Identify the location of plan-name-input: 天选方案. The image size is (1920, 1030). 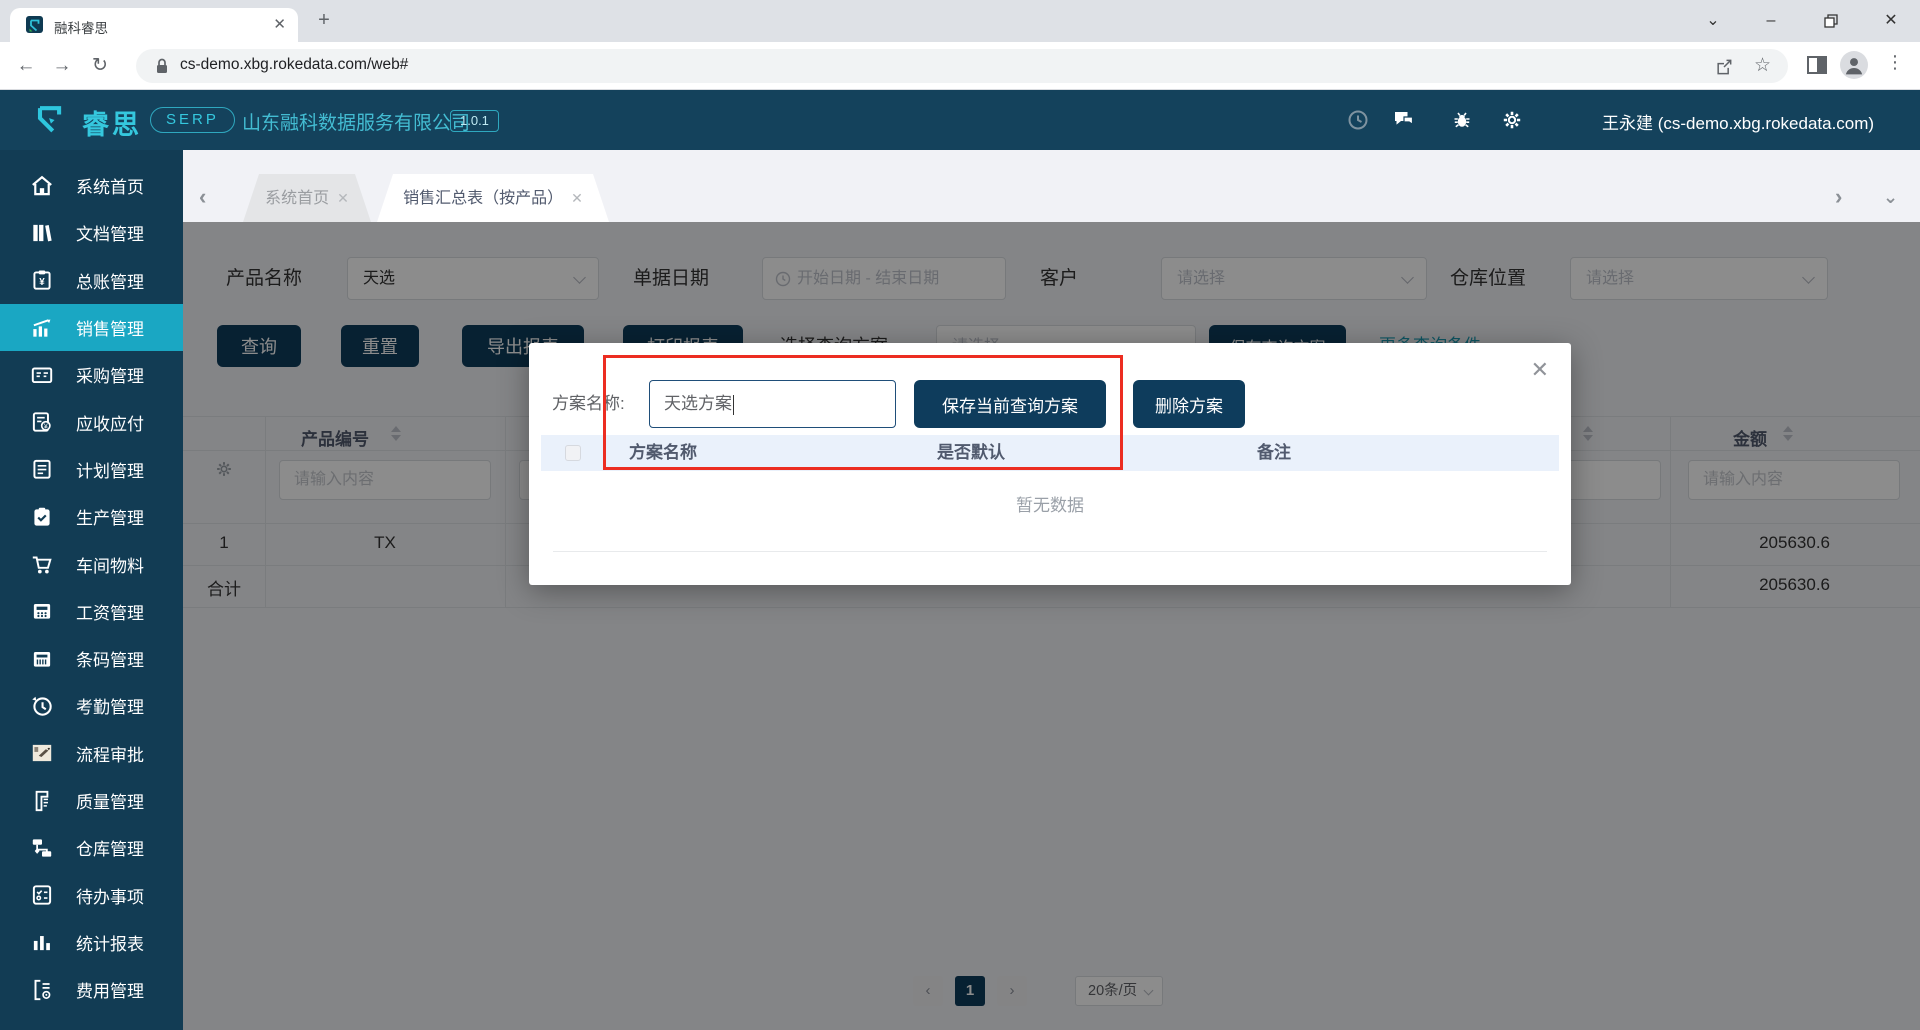
(772, 404).